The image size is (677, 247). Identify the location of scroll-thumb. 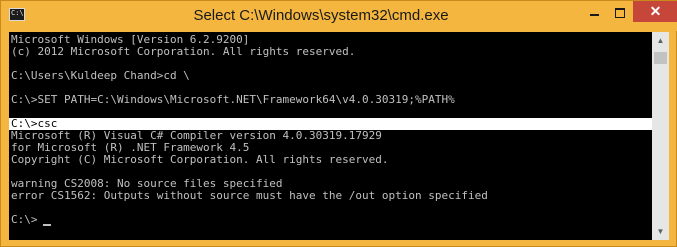
(660, 58).